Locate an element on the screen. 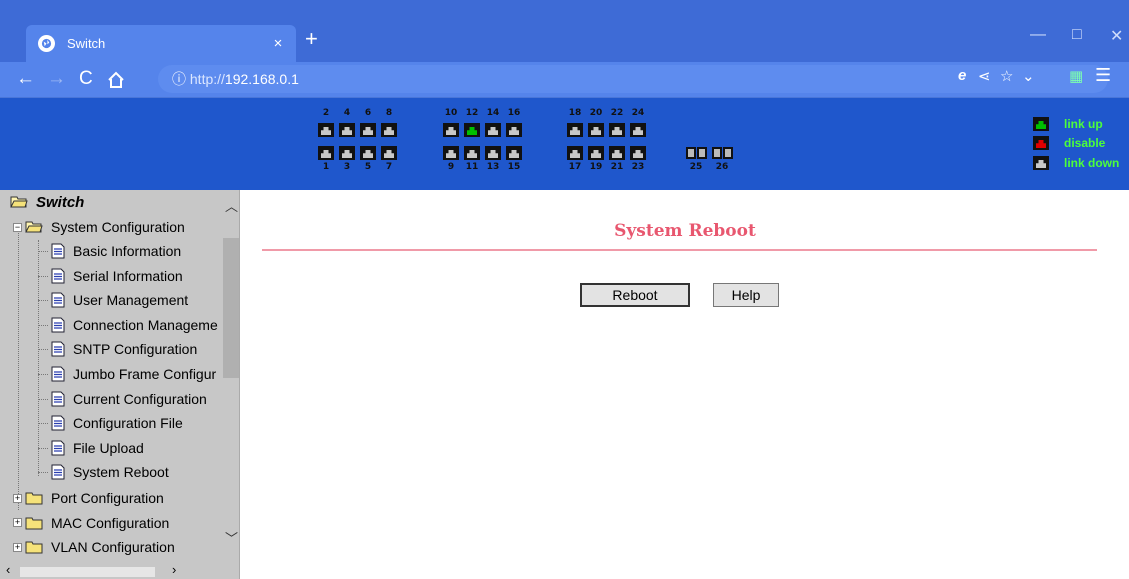 Image resolution: width=1129 pixels, height=579 pixels. port-2-icon is located at coordinates (326, 130).